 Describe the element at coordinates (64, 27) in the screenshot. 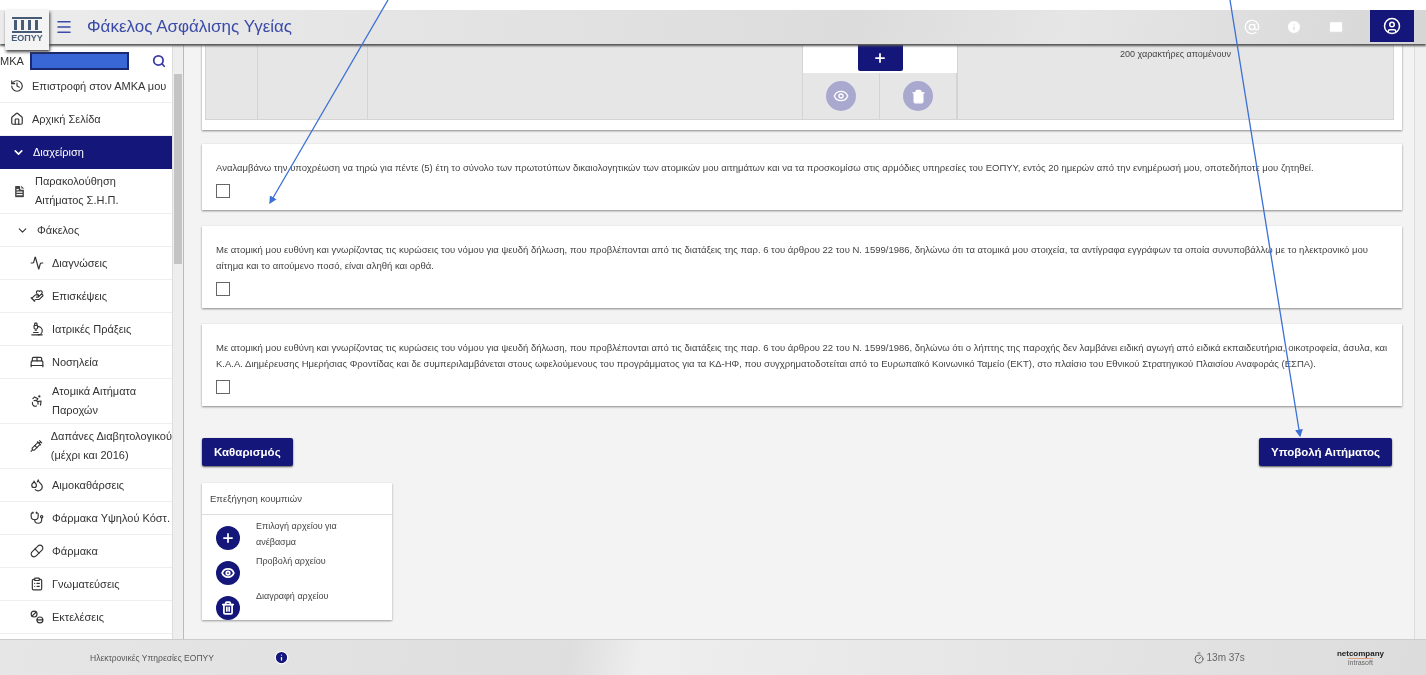

I see `menu-icon` at that location.